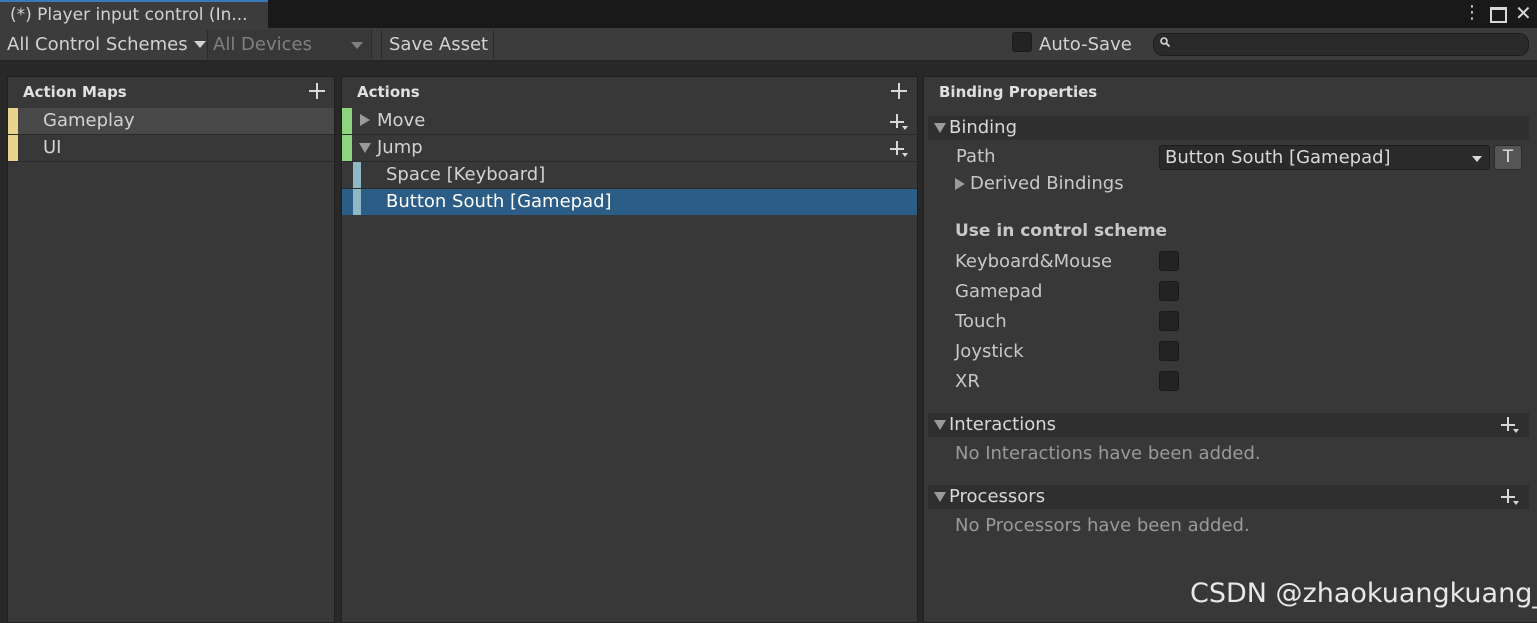 The height and width of the screenshot is (623, 1537). I want to click on save-asset-label: Save Asset, so click(439, 44).